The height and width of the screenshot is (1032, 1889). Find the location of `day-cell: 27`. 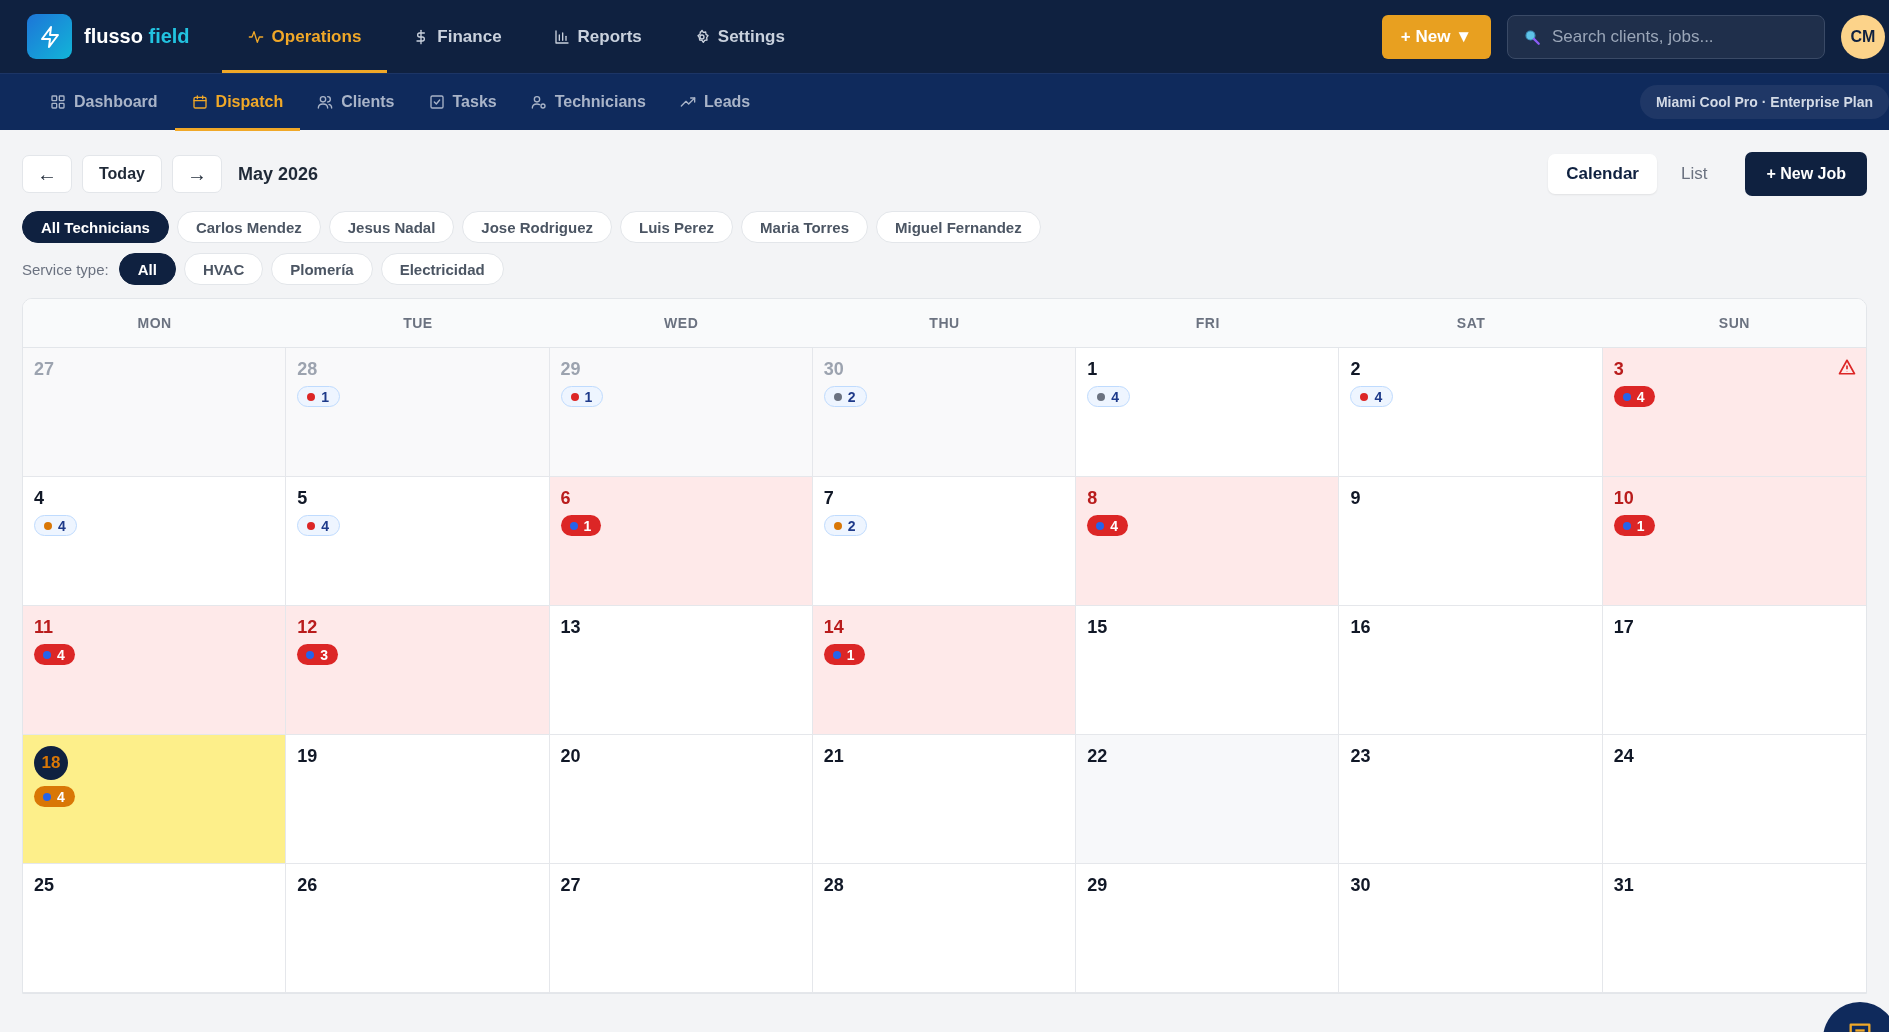

day-cell: 27 is located at coordinates (681, 928).